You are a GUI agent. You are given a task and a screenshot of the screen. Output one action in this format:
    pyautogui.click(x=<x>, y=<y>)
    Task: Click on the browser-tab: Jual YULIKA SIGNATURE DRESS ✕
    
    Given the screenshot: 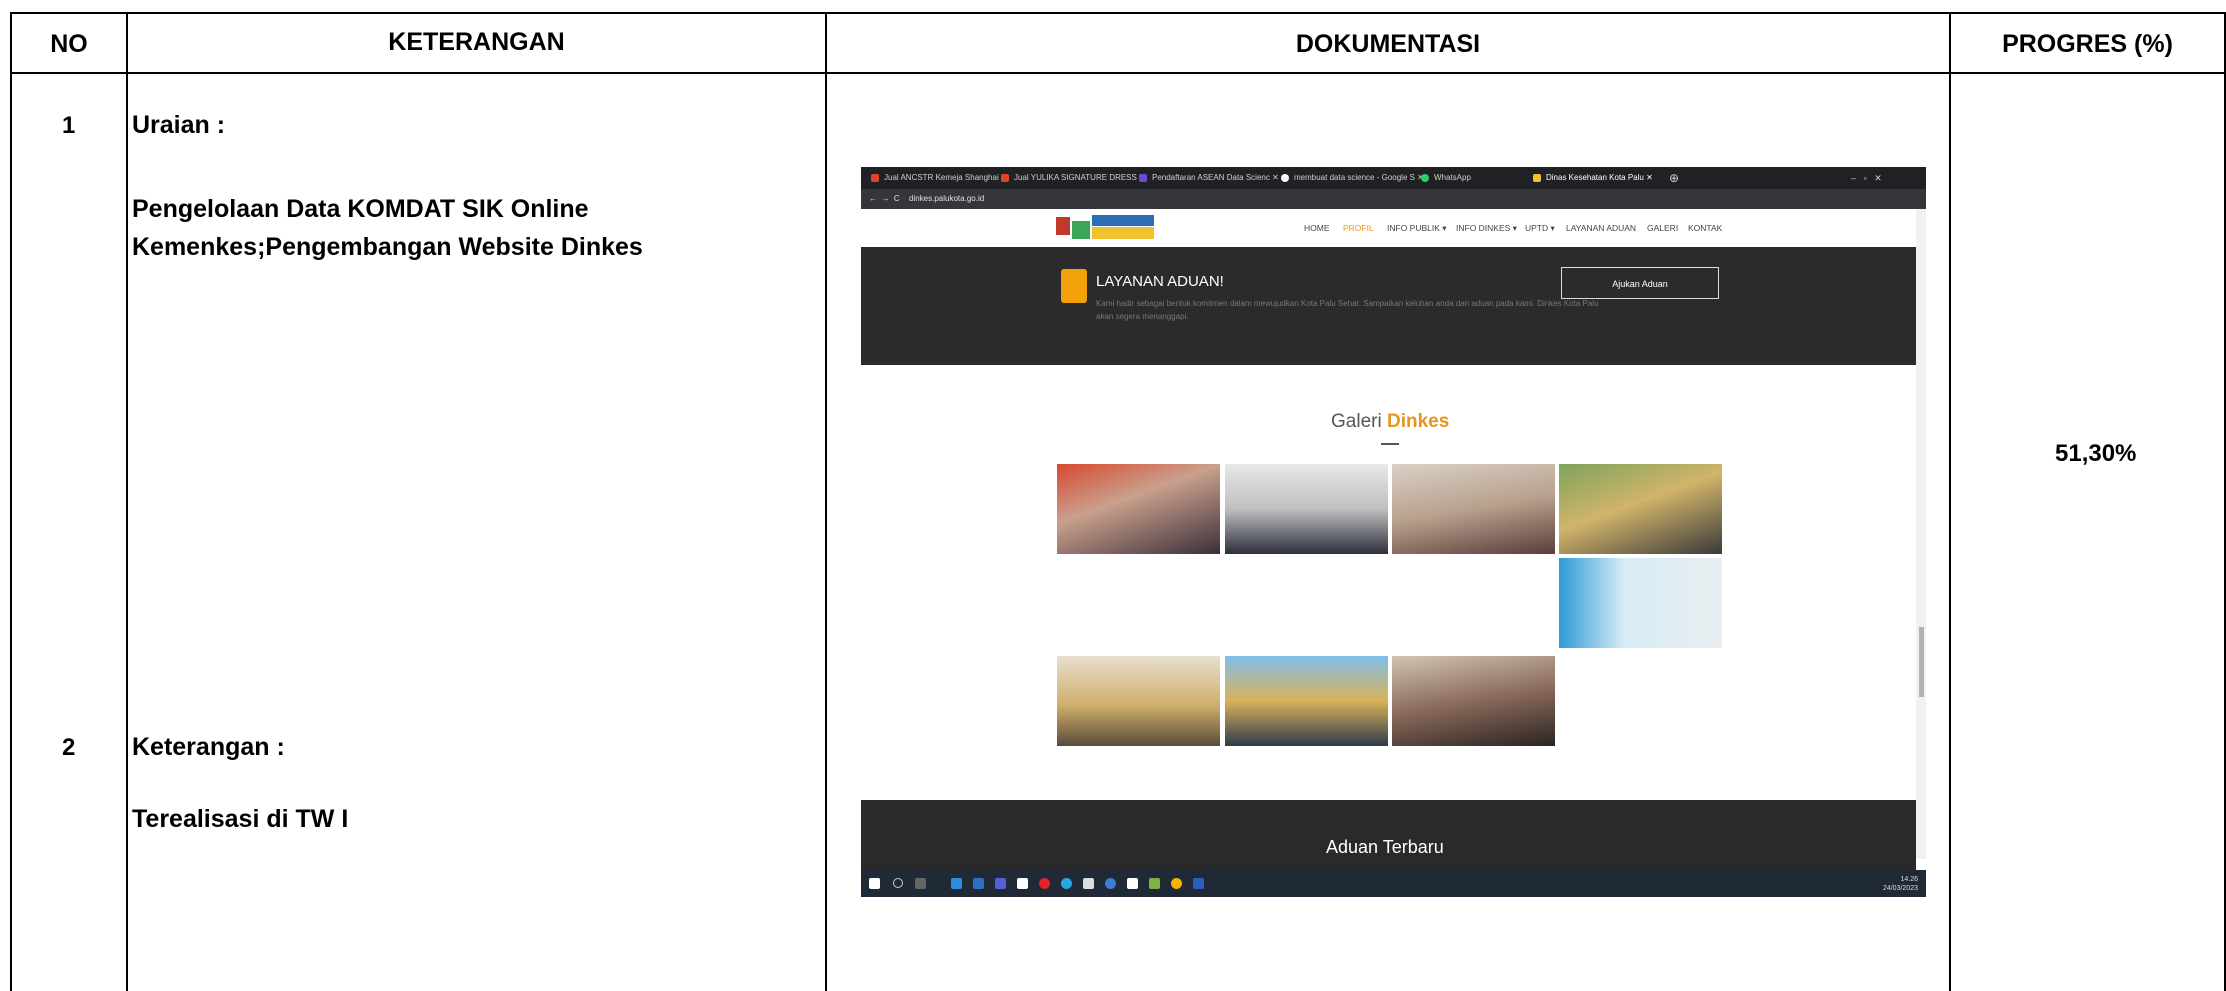 What is the action you would take?
    pyautogui.click(x=1073, y=178)
    